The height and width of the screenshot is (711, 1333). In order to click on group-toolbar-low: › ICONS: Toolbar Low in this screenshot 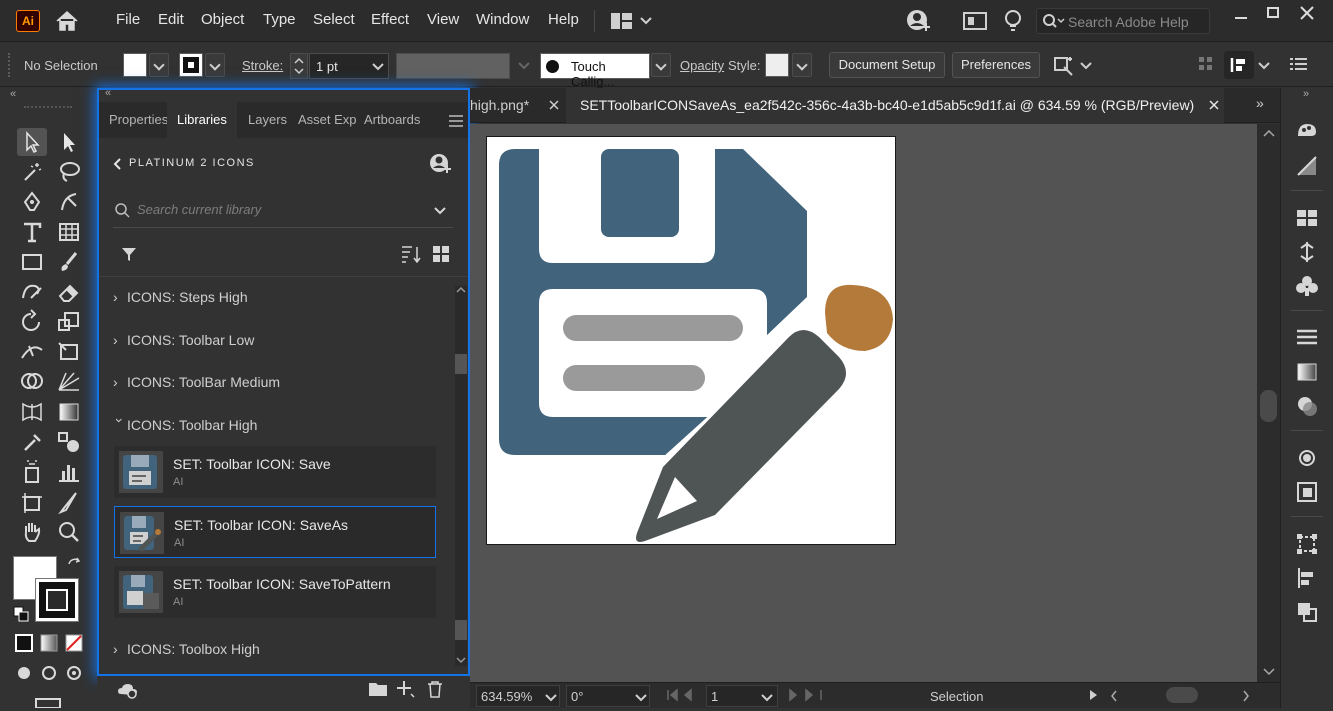, I will do `click(183, 340)`.